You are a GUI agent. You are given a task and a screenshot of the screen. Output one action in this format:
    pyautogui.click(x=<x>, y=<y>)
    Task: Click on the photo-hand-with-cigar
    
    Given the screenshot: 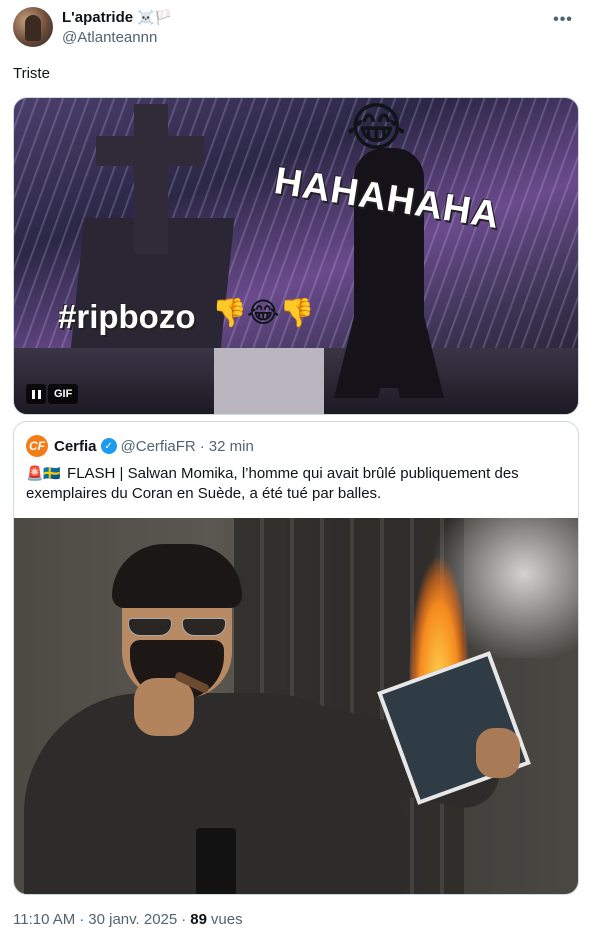 What is the action you would take?
    pyautogui.click(x=164, y=707)
    